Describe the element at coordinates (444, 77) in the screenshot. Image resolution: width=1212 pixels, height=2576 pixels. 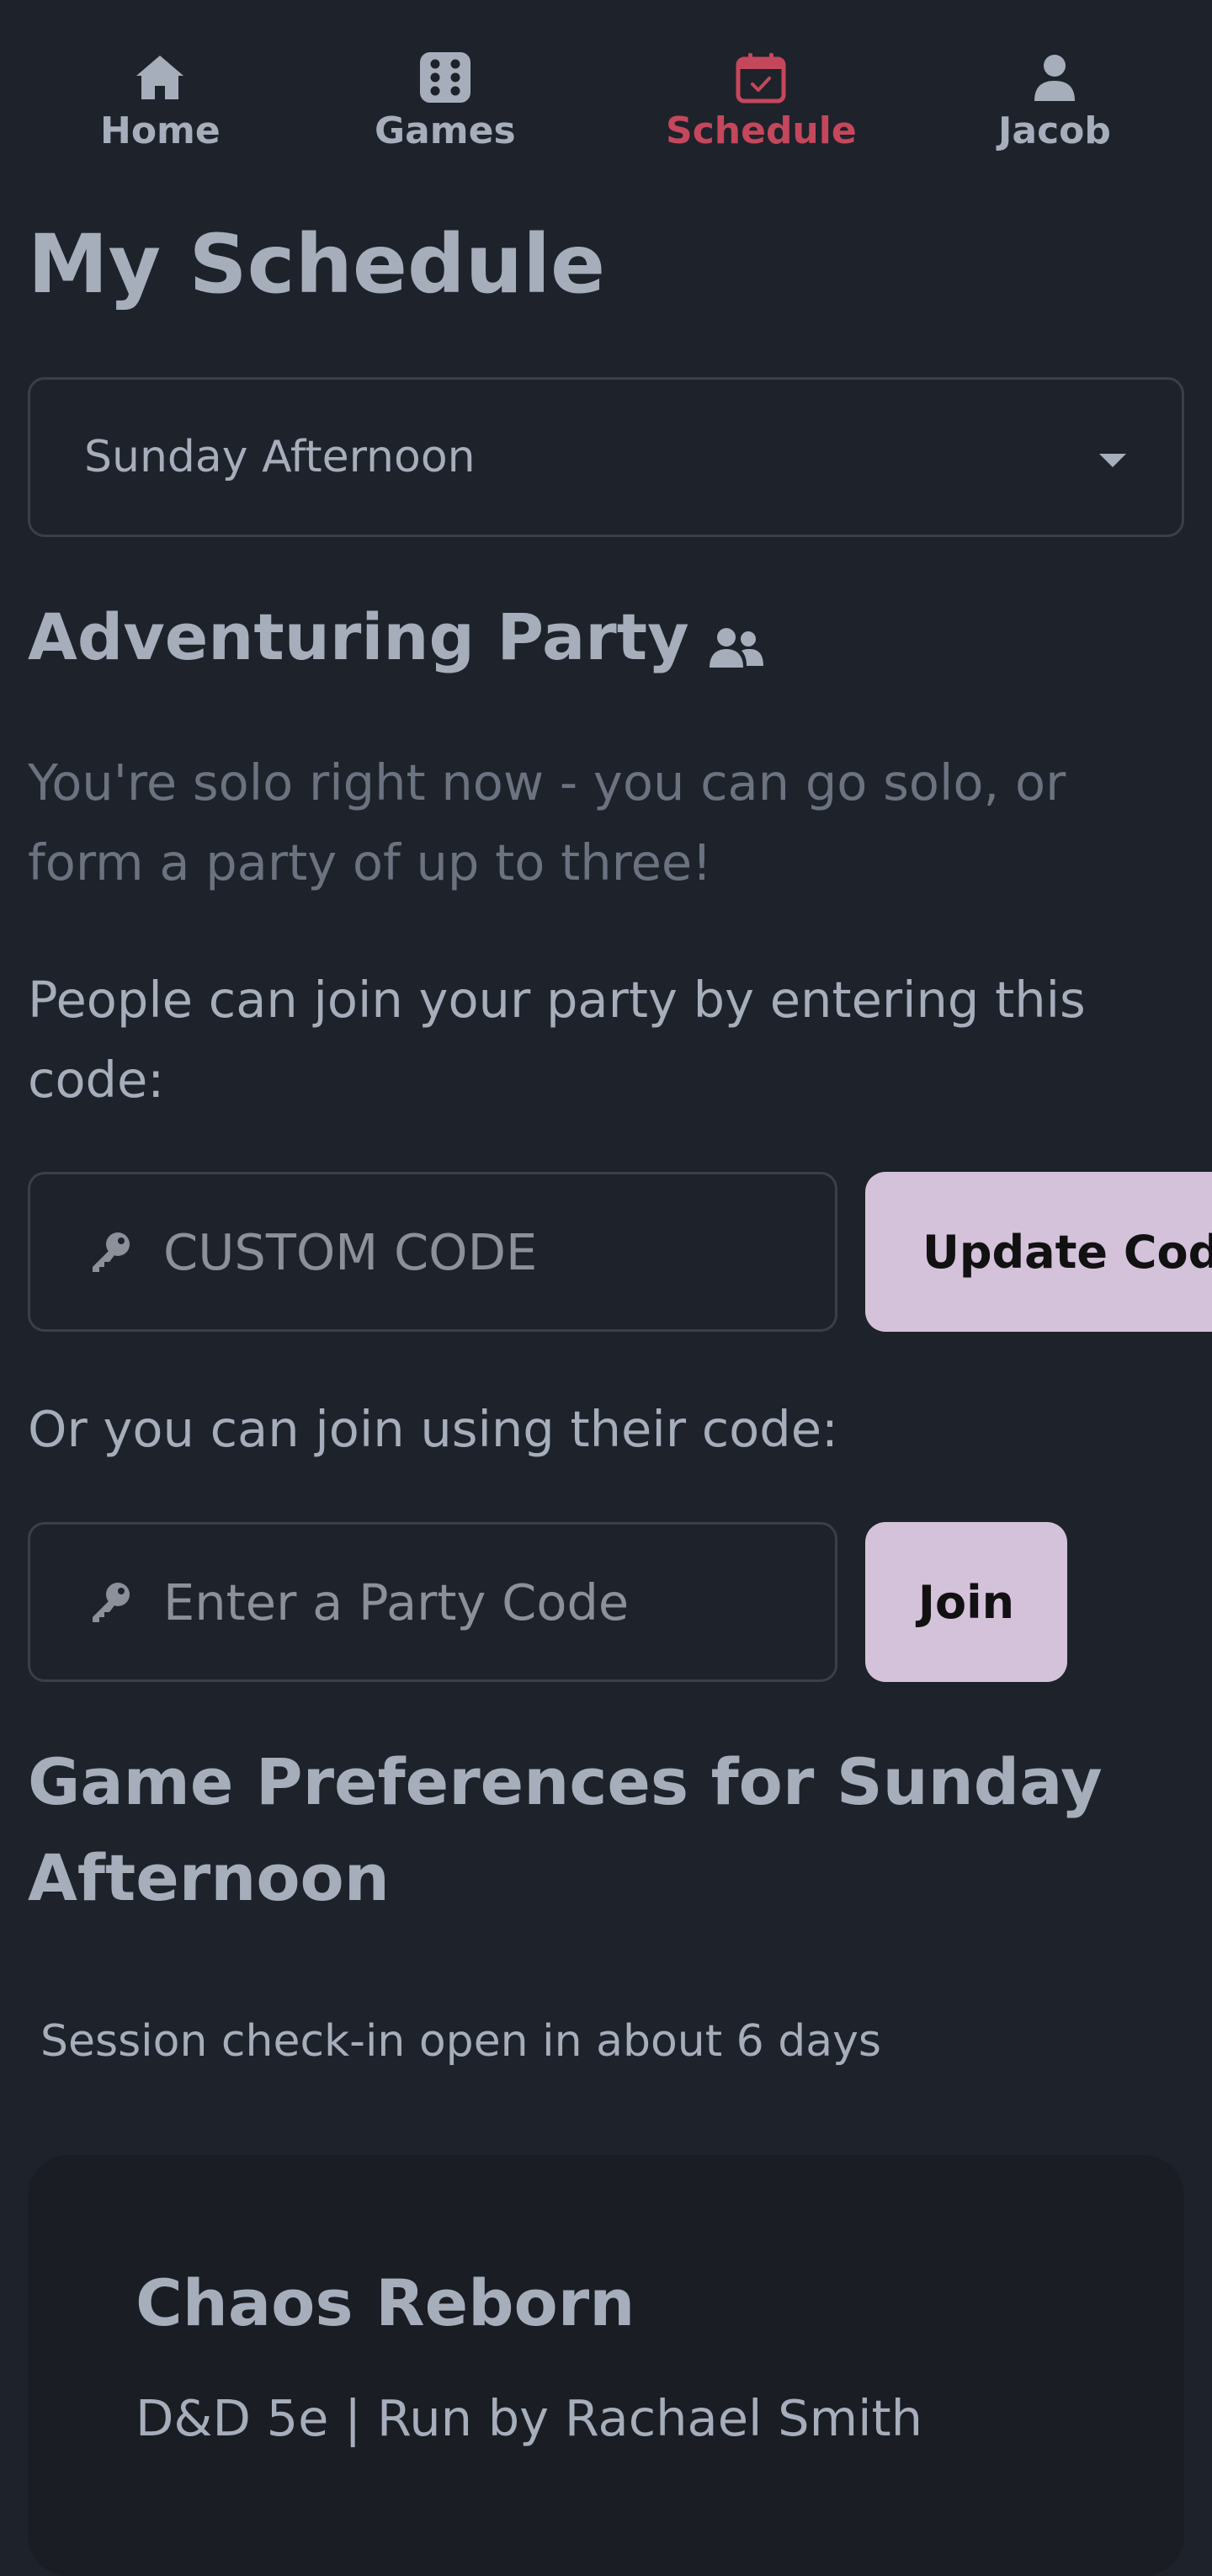
I see `dice-icon` at that location.